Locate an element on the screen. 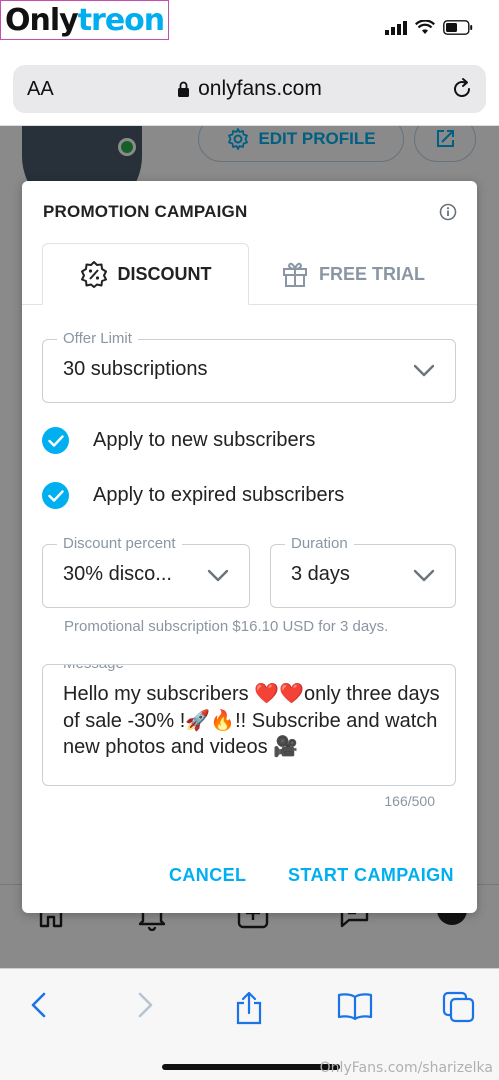 Image resolution: width=499 pixels, height=1080 pixels. cancel-button: CANCEL is located at coordinates (207, 875).